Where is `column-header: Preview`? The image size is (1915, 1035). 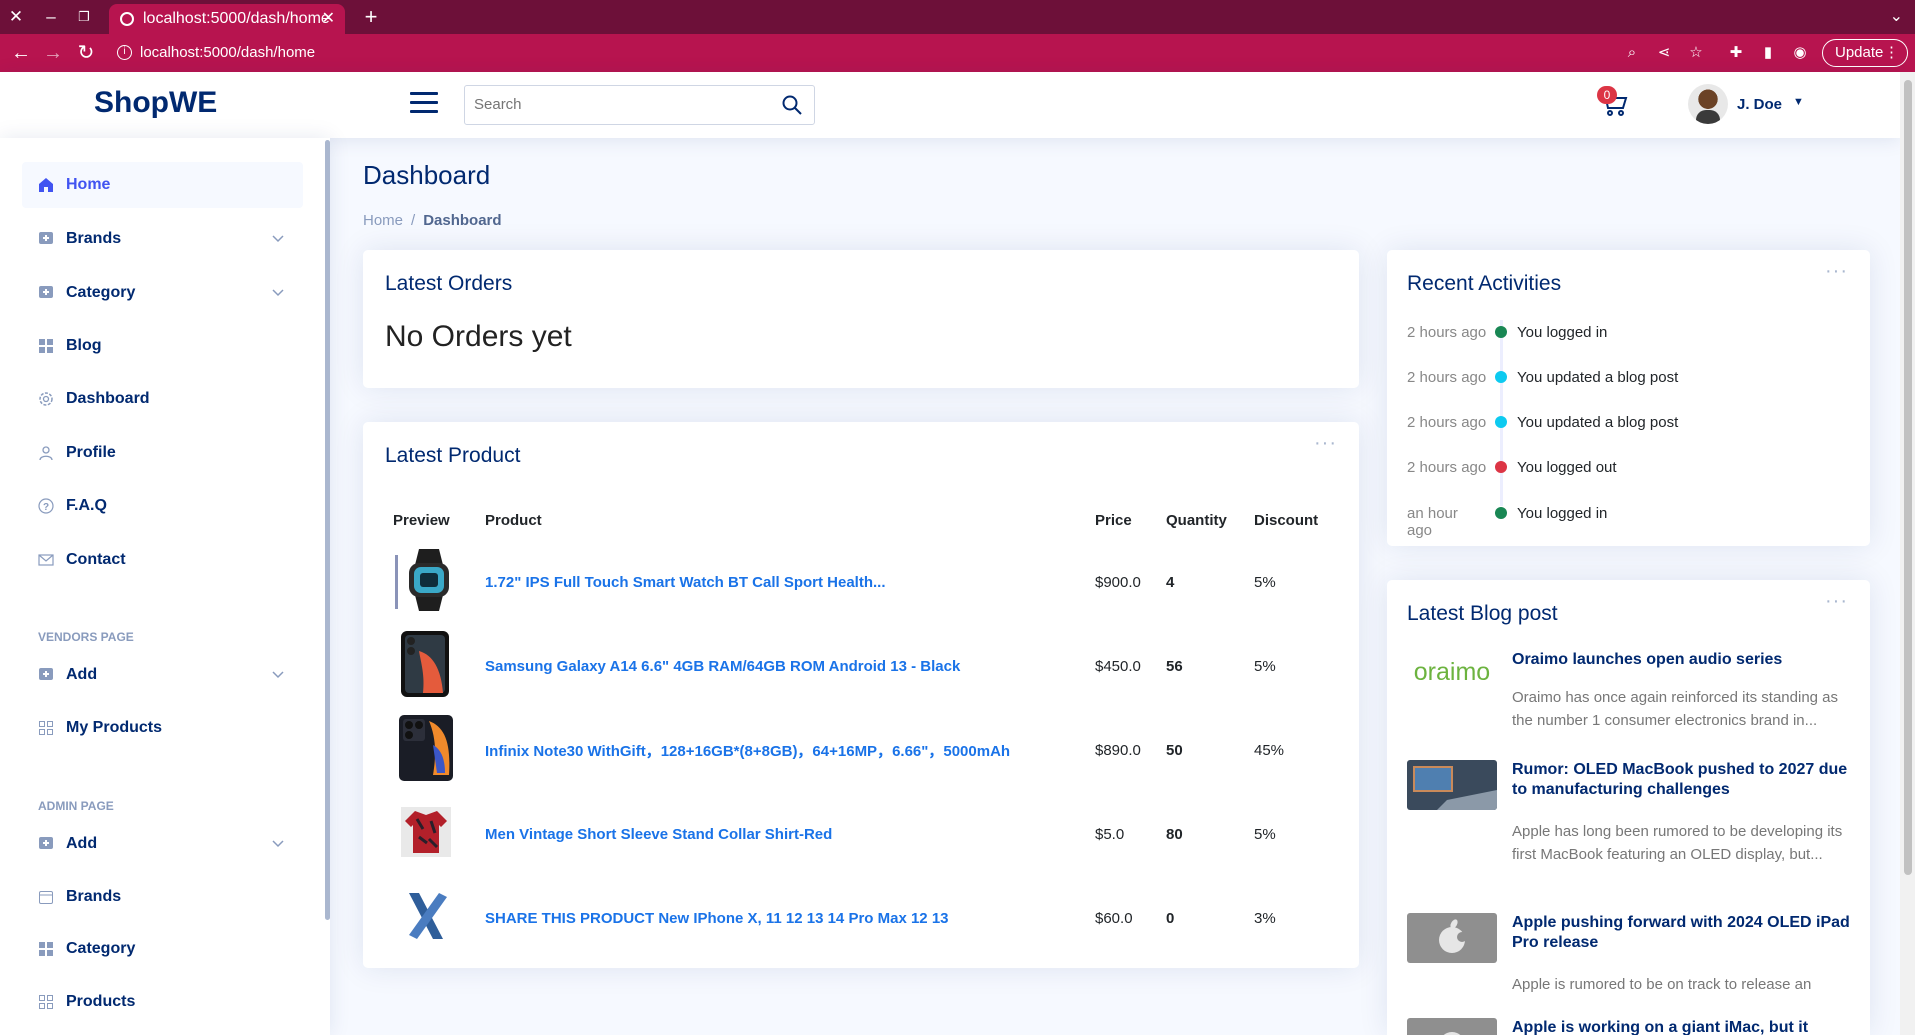
column-header: Preview is located at coordinates (421, 520).